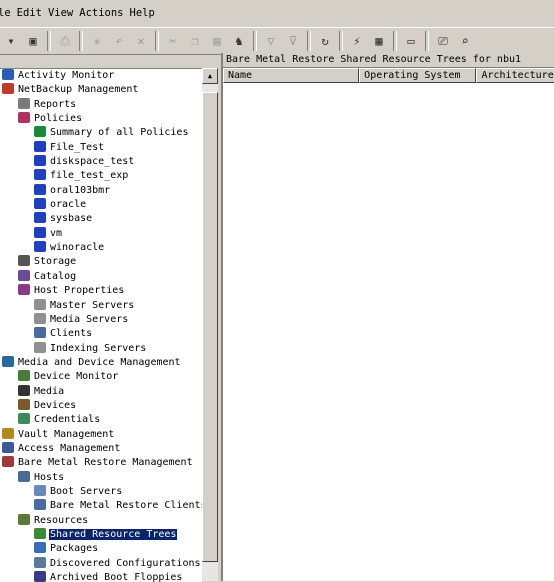 The image size is (554, 582). I want to click on tree-item-activity-monitor: Activity Monitor, so click(101, 76).